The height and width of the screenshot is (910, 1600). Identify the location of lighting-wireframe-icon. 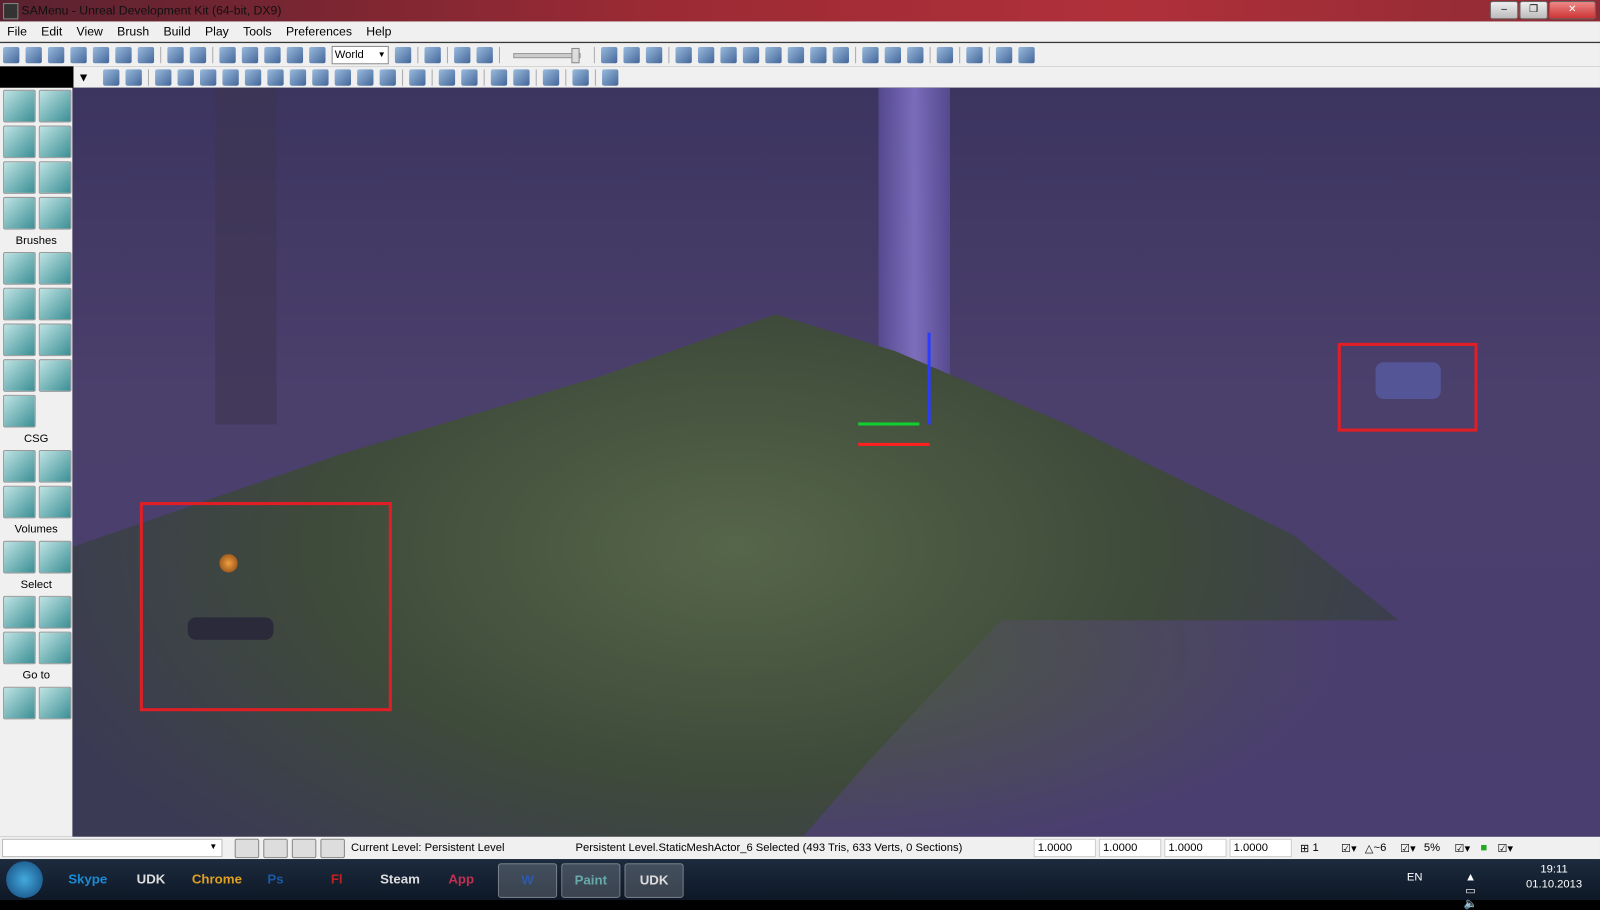
(387, 77).